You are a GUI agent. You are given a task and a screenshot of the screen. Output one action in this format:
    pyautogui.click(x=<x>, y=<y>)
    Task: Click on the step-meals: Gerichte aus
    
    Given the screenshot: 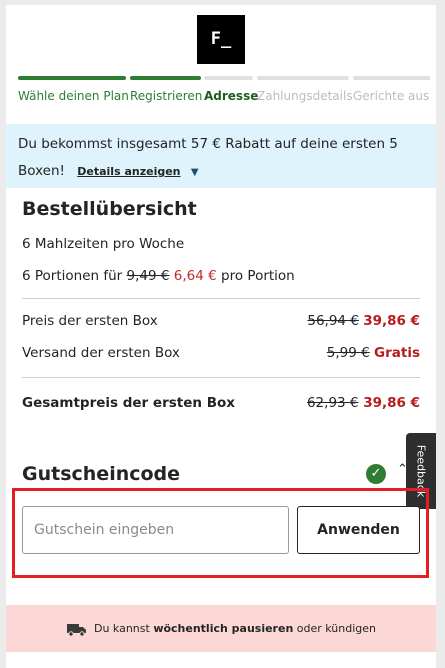 What is the action you would take?
    pyautogui.click(x=391, y=91)
    